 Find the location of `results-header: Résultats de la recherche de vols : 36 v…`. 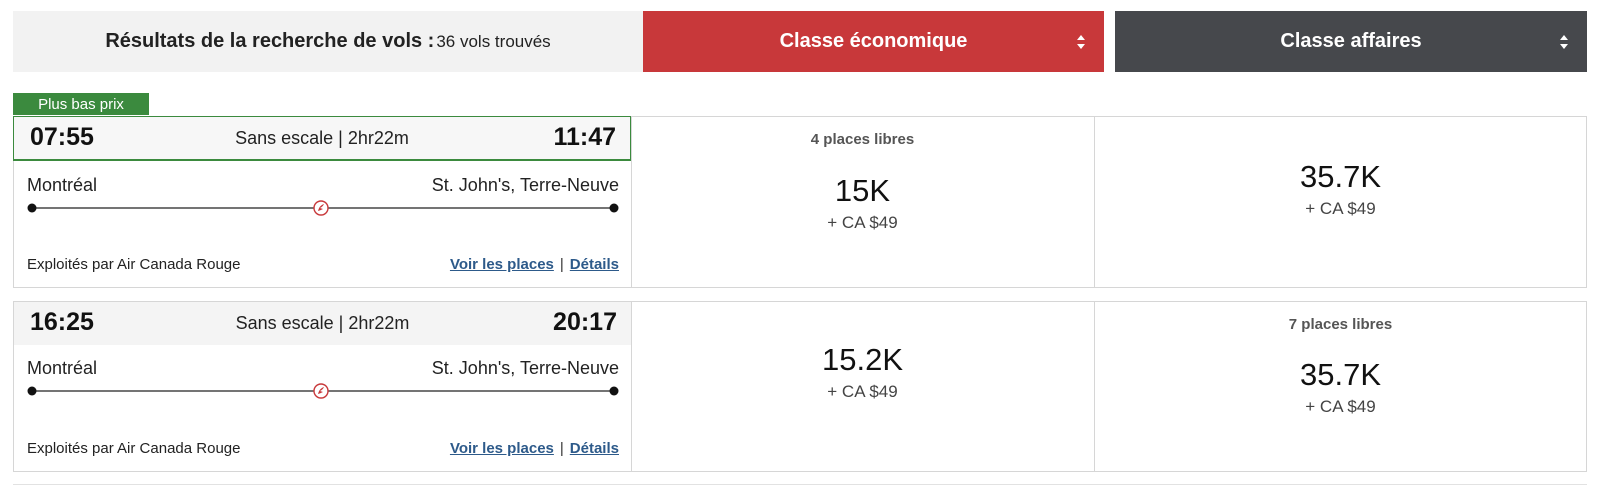

results-header: Résultats de la recherche de vols : 36 v… is located at coordinates (800, 41).